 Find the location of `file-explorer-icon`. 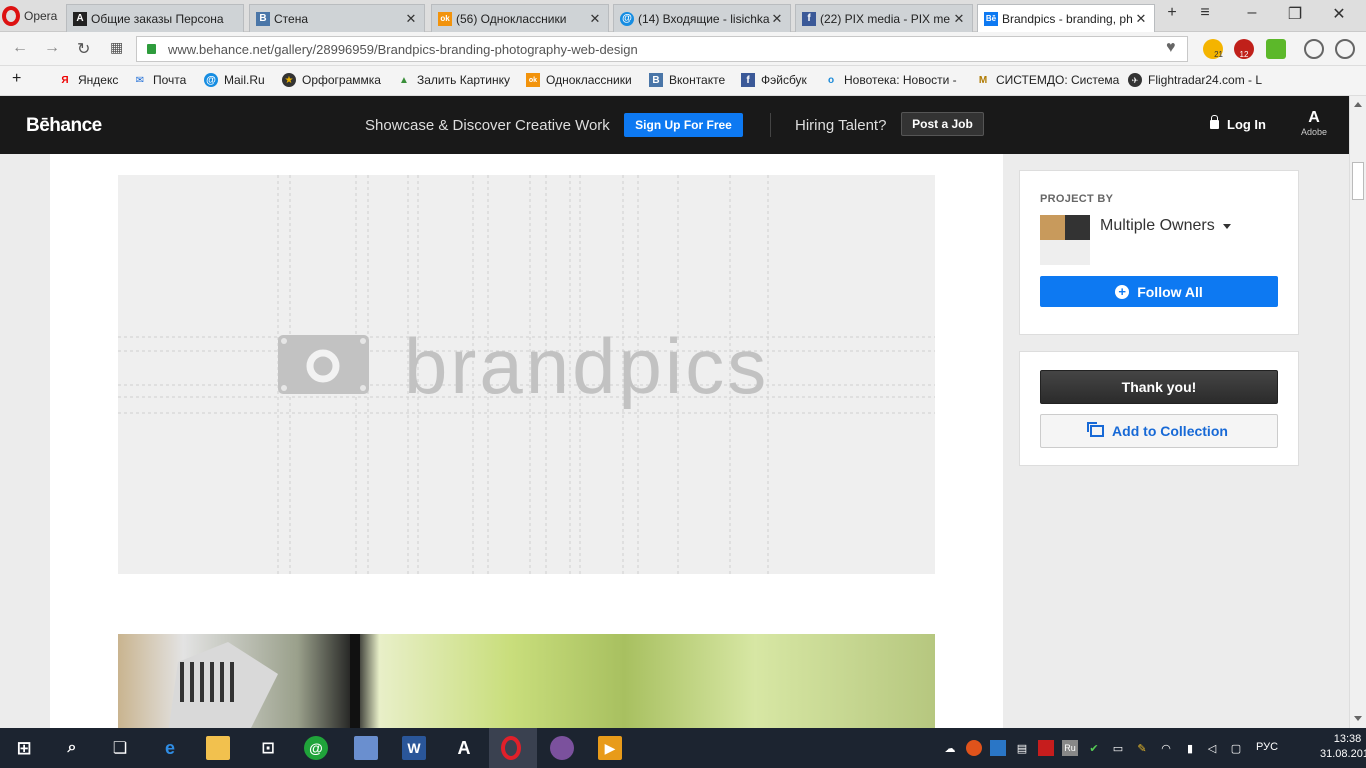

file-explorer-icon is located at coordinates (218, 748).